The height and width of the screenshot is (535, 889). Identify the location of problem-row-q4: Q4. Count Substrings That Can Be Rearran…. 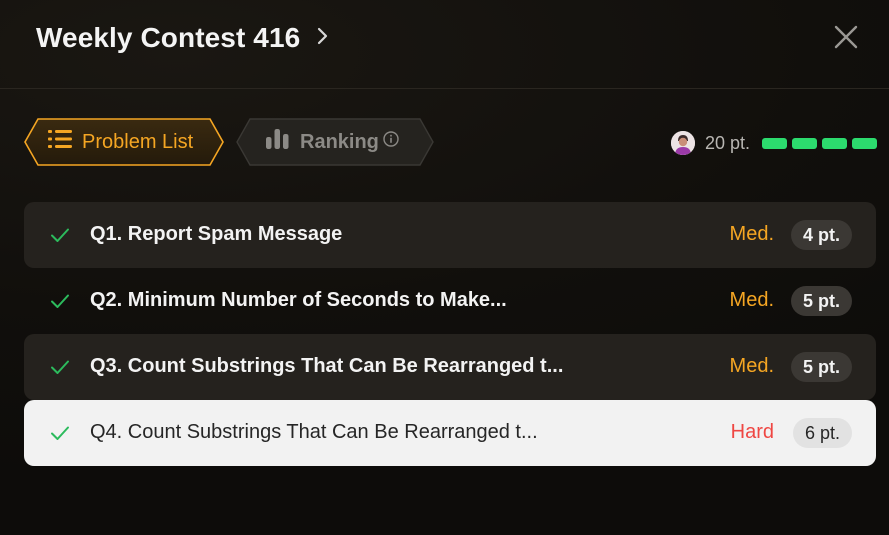
(450, 433).